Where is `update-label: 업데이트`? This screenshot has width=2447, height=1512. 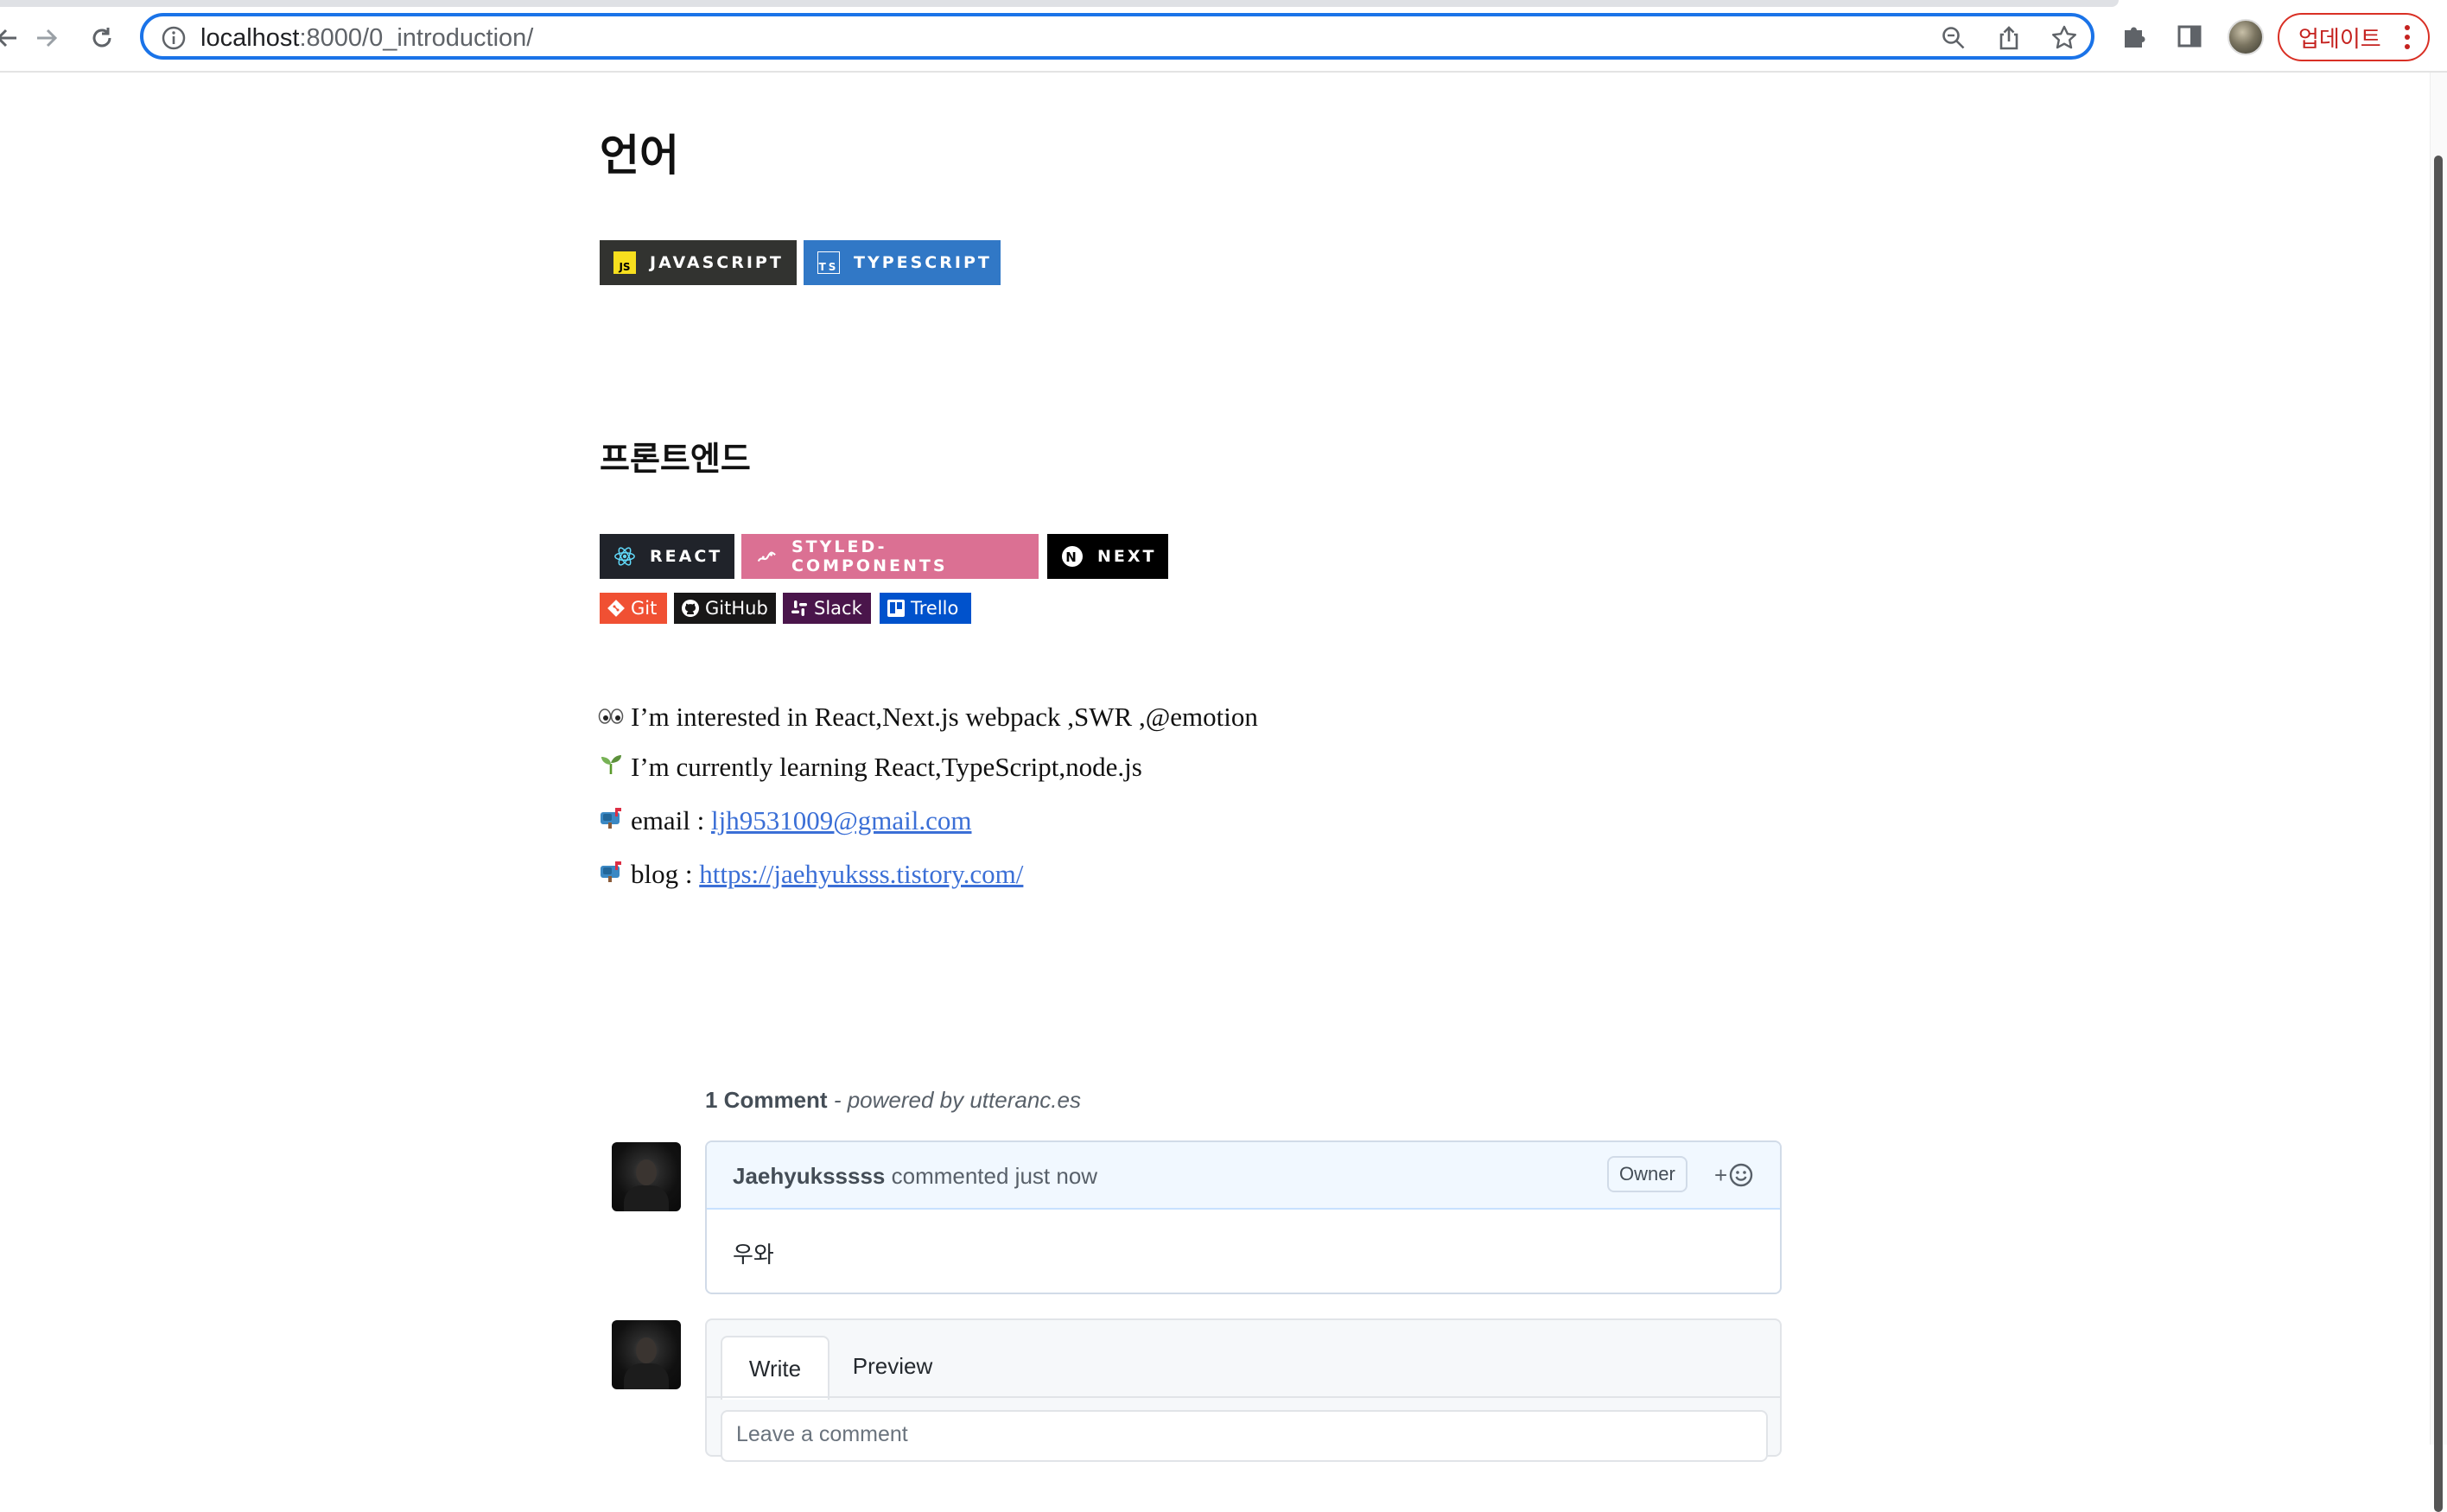
update-label: 업데이트 is located at coordinates (2340, 38).